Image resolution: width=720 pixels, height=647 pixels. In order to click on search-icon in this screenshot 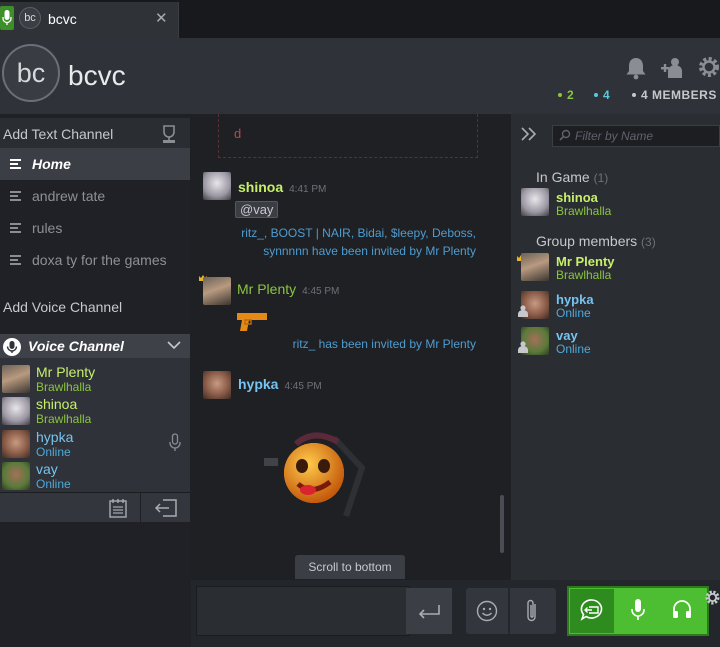, I will do `click(565, 135)`.